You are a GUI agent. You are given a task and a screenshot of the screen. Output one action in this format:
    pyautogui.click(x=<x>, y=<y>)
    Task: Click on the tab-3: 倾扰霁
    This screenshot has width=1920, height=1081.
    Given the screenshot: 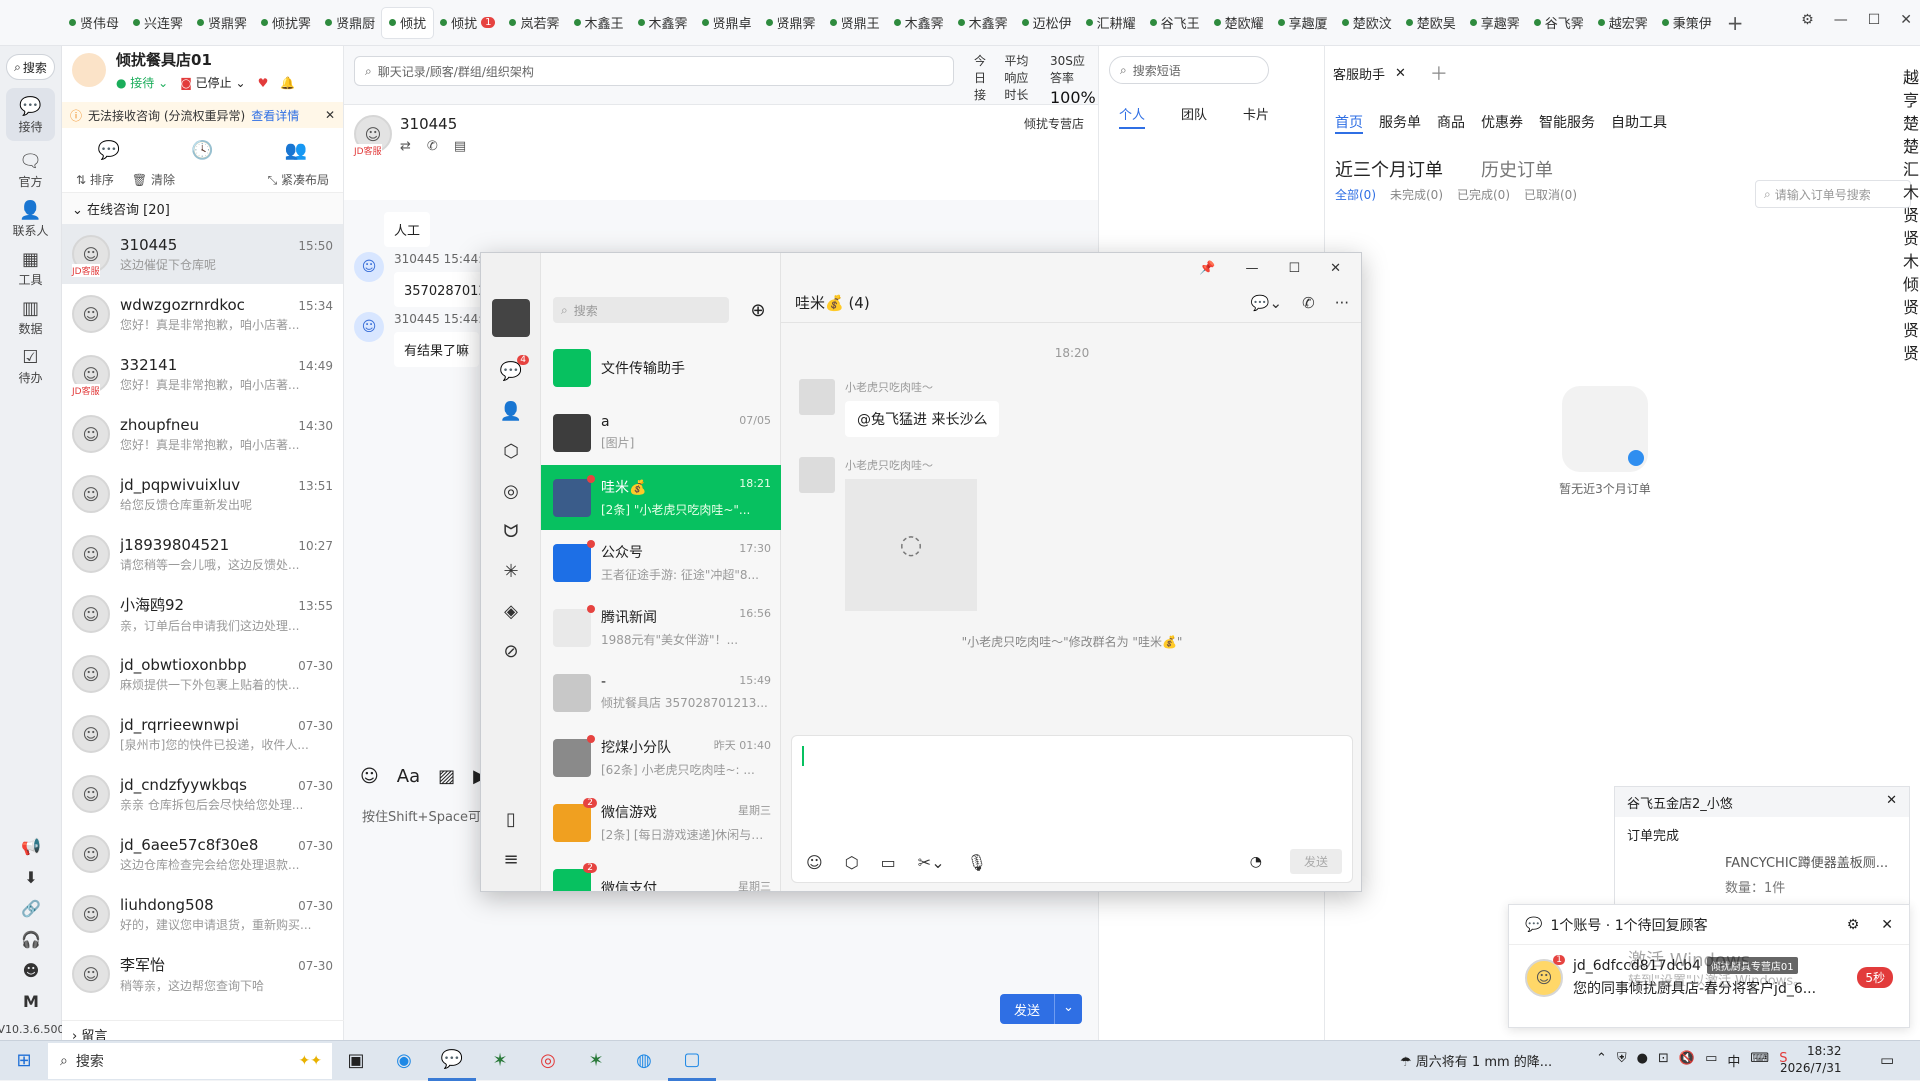 What is the action you would take?
    pyautogui.click(x=286, y=23)
    